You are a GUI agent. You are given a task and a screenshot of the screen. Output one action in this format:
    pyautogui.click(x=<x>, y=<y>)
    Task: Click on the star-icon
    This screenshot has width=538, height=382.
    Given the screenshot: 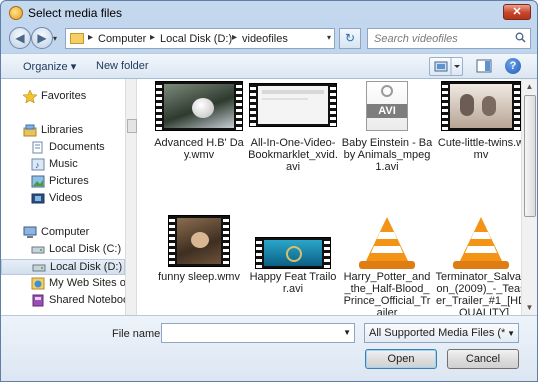 What is the action you would take?
    pyautogui.click(x=30, y=96)
    